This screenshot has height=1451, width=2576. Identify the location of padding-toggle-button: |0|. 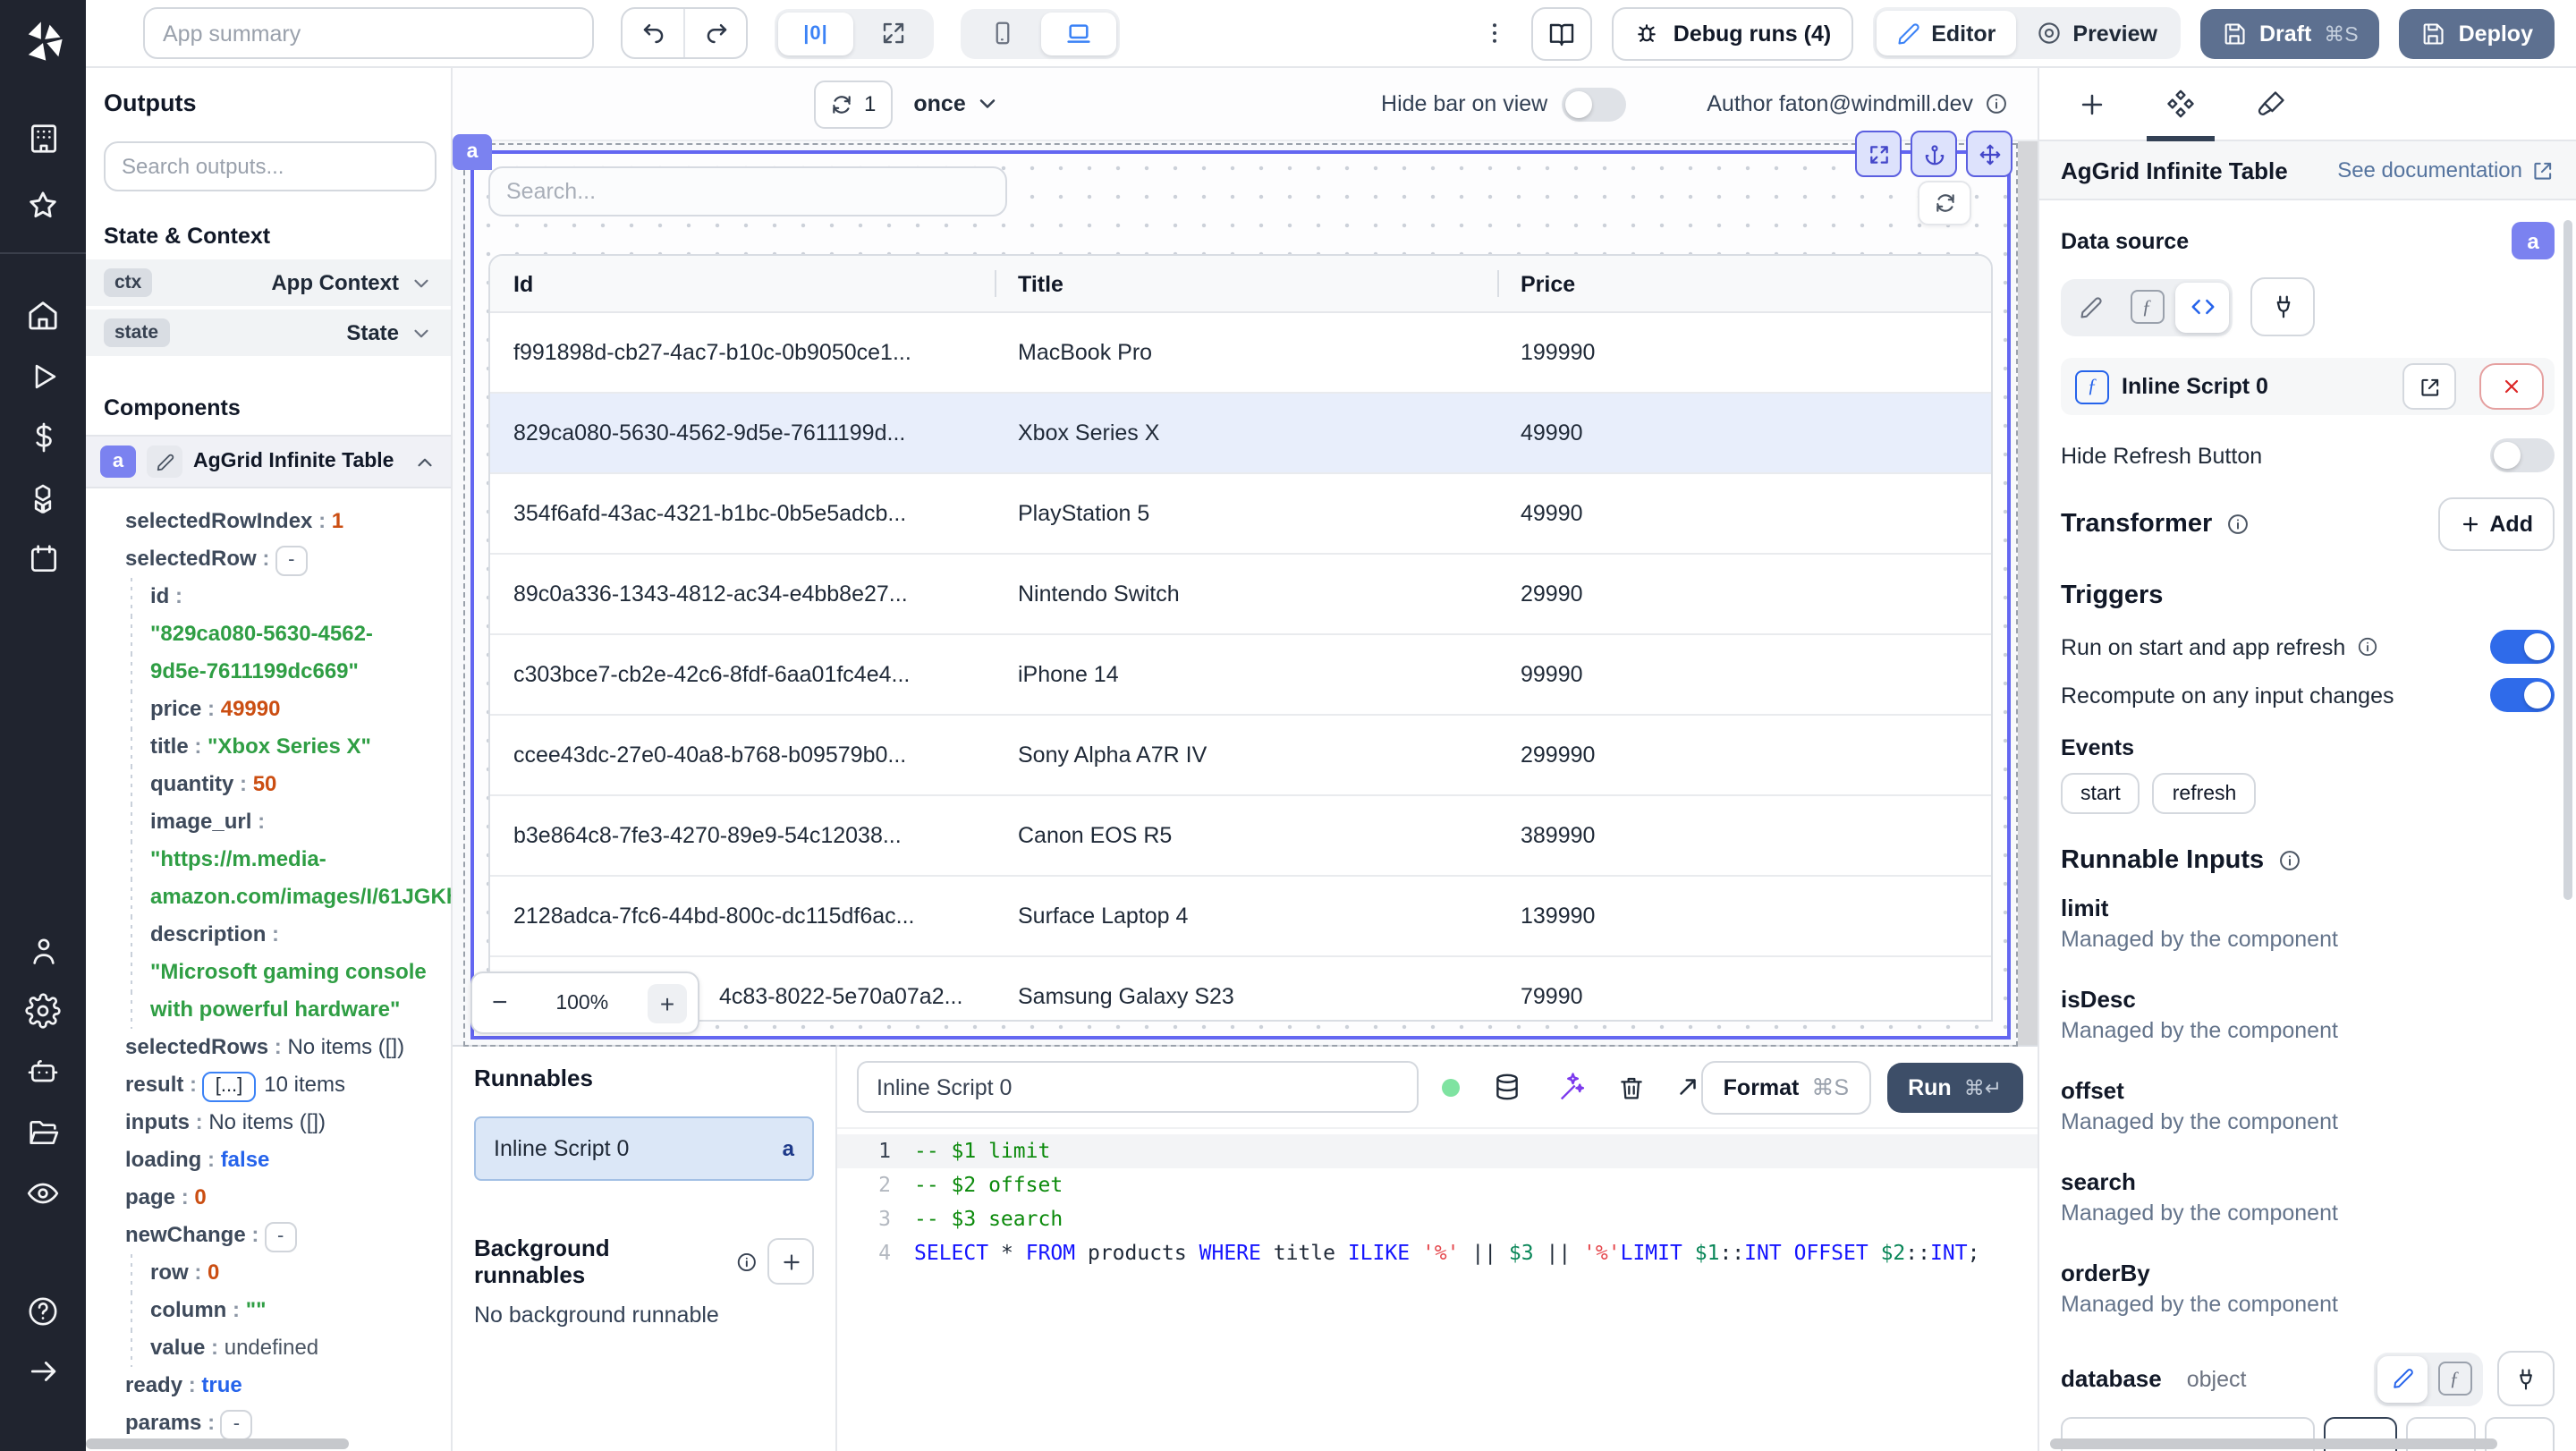
(815, 33).